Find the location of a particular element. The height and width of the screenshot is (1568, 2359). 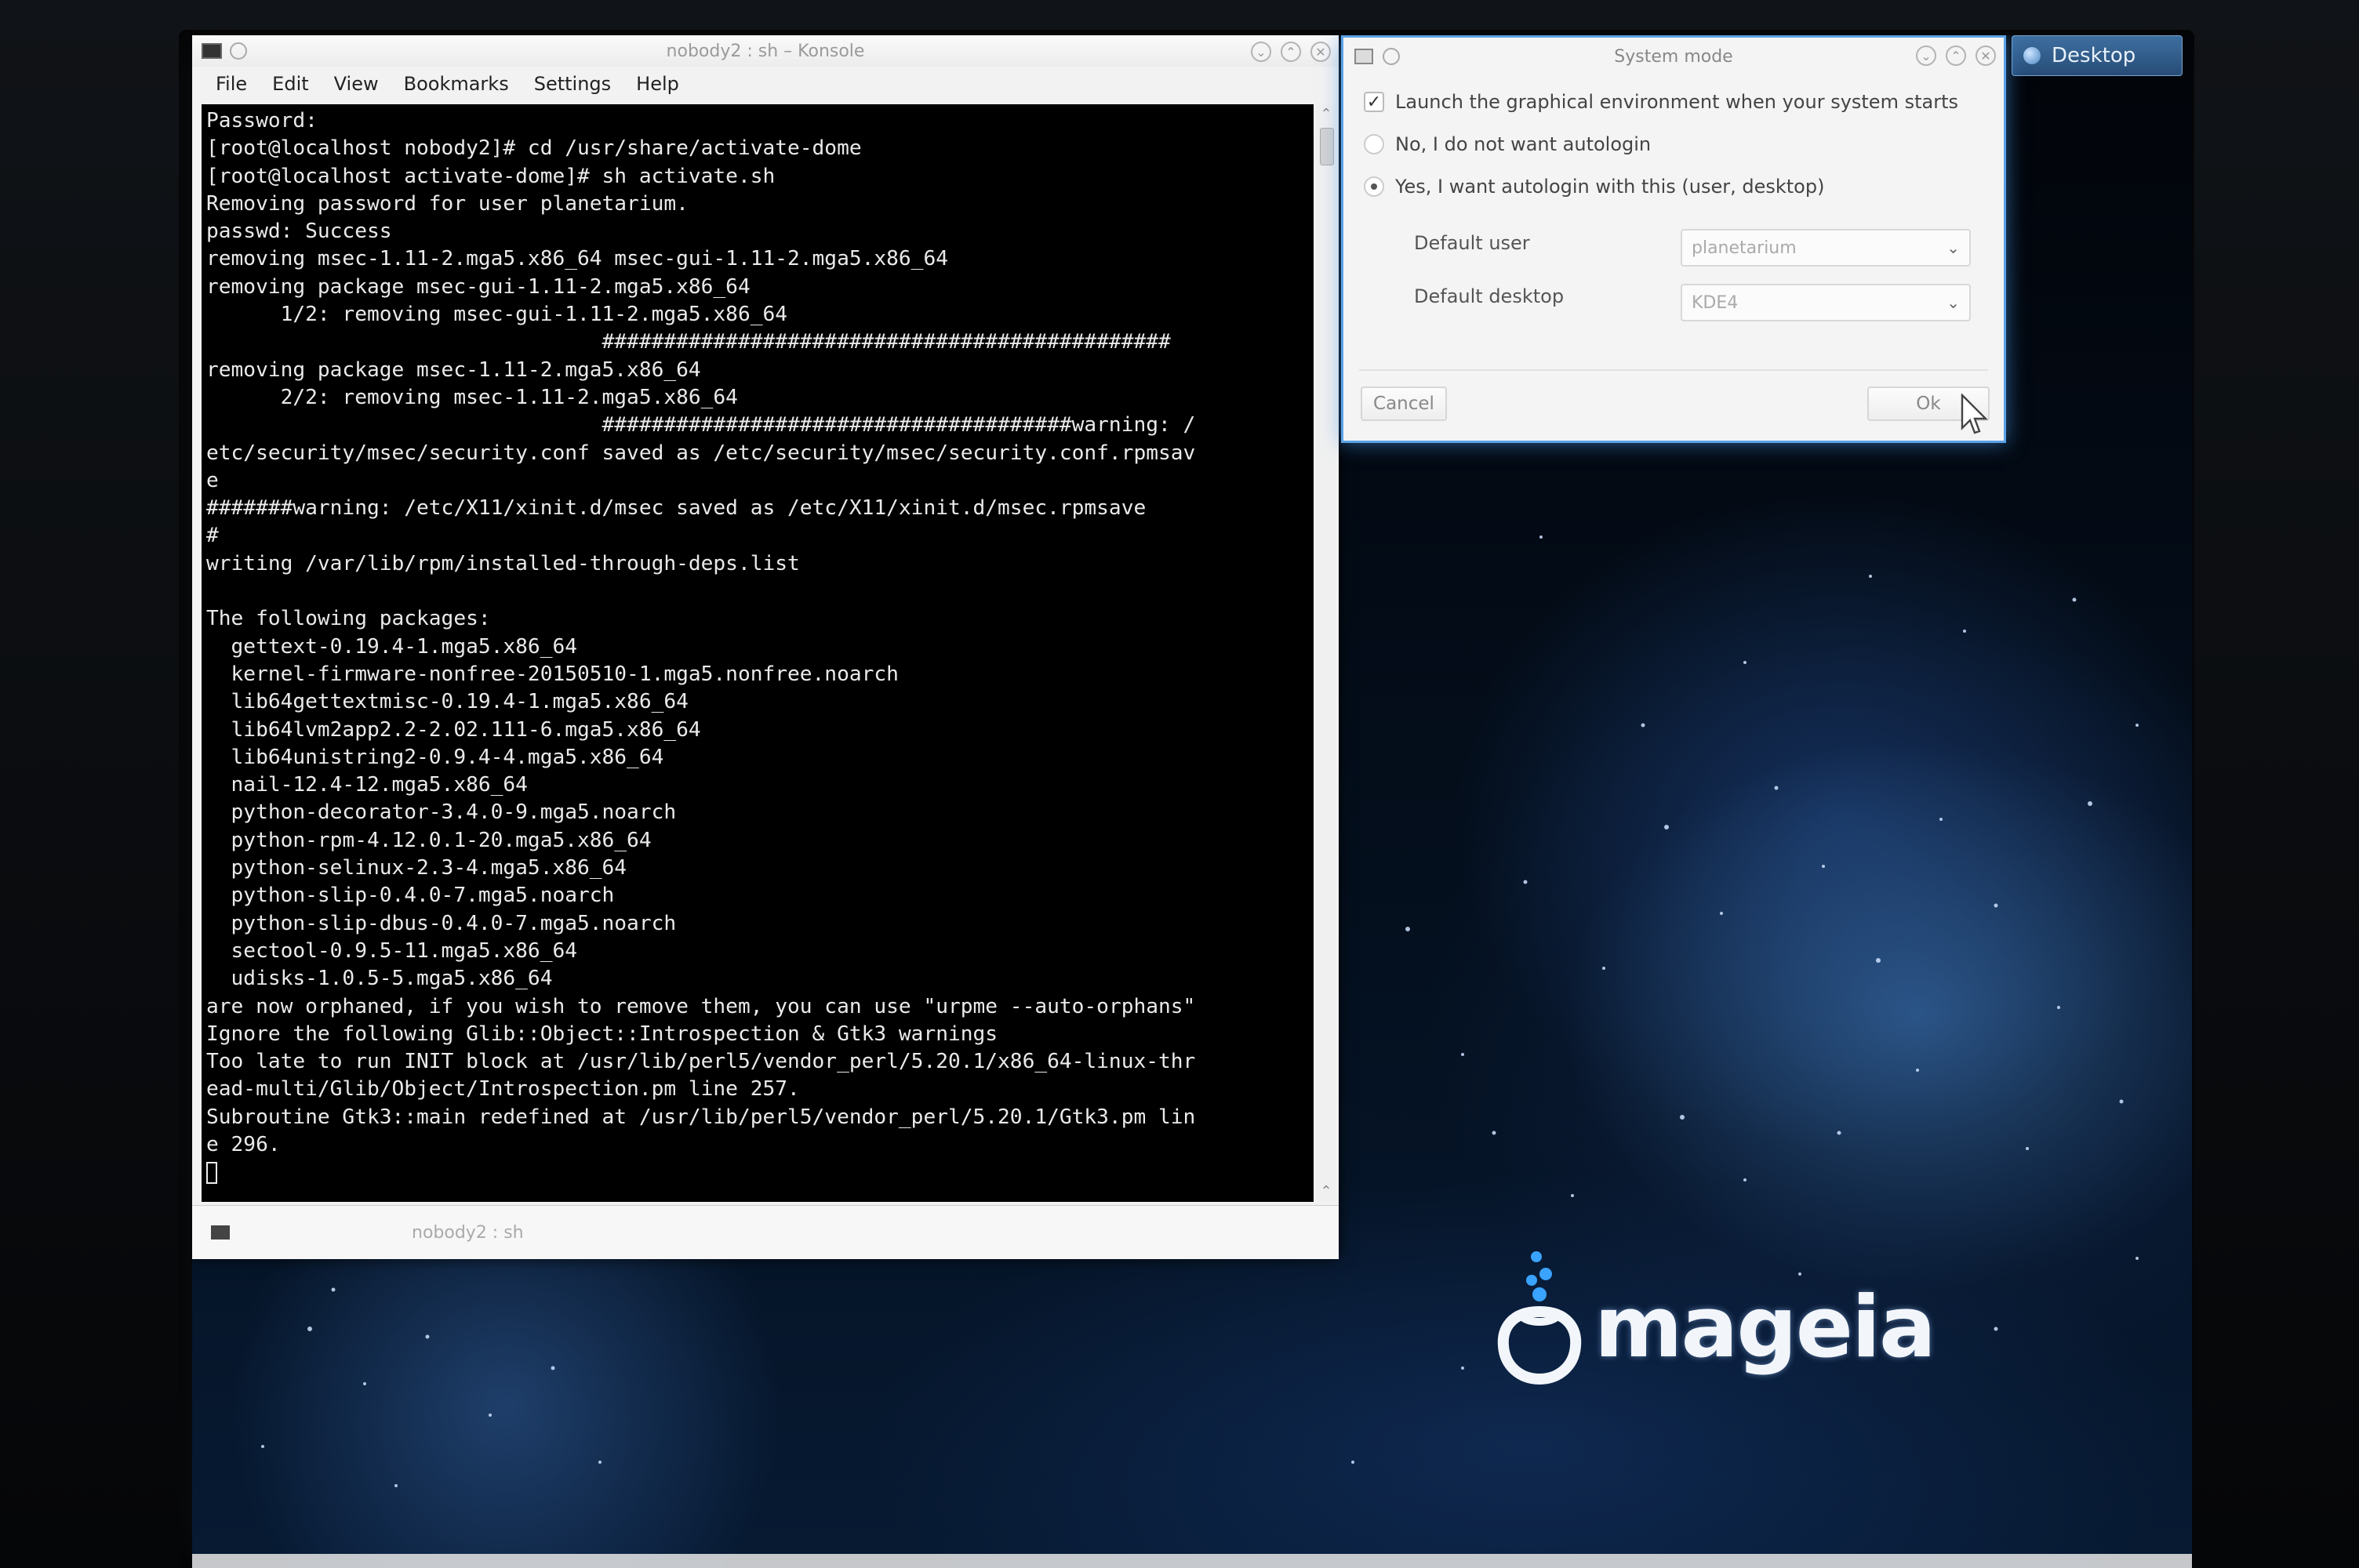

cancel-button: Cancel is located at coordinates (1404, 404).